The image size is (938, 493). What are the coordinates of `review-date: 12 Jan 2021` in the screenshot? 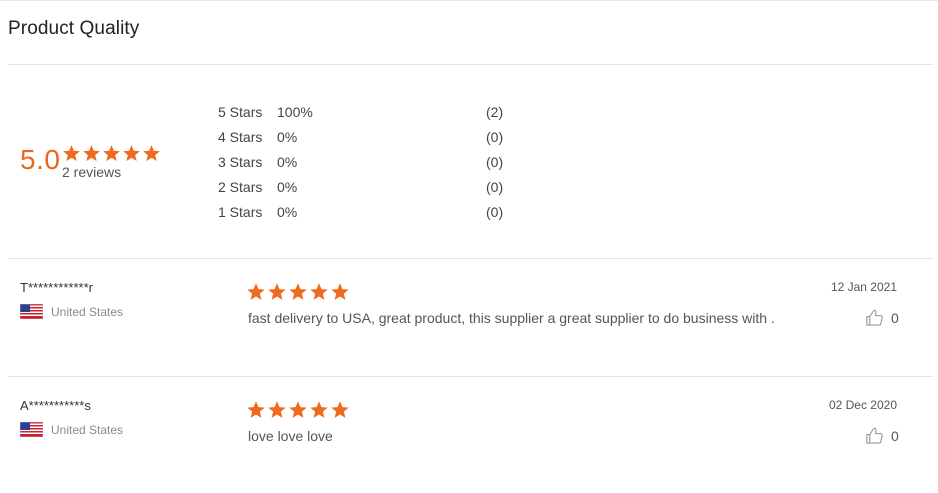 It's located at (863, 287).